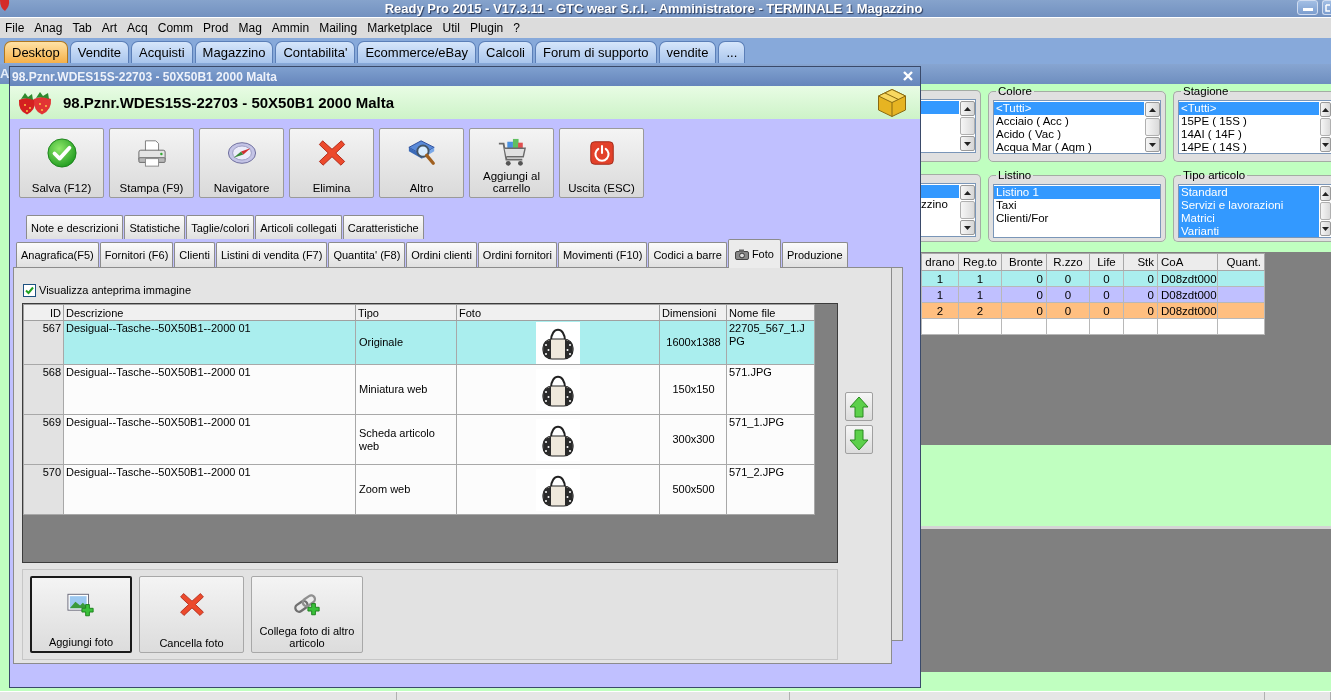 The width and height of the screenshot is (1331, 700). Describe the element at coordinates (421, 163) in the screenshot. I see `more-button: Altro` at that location.